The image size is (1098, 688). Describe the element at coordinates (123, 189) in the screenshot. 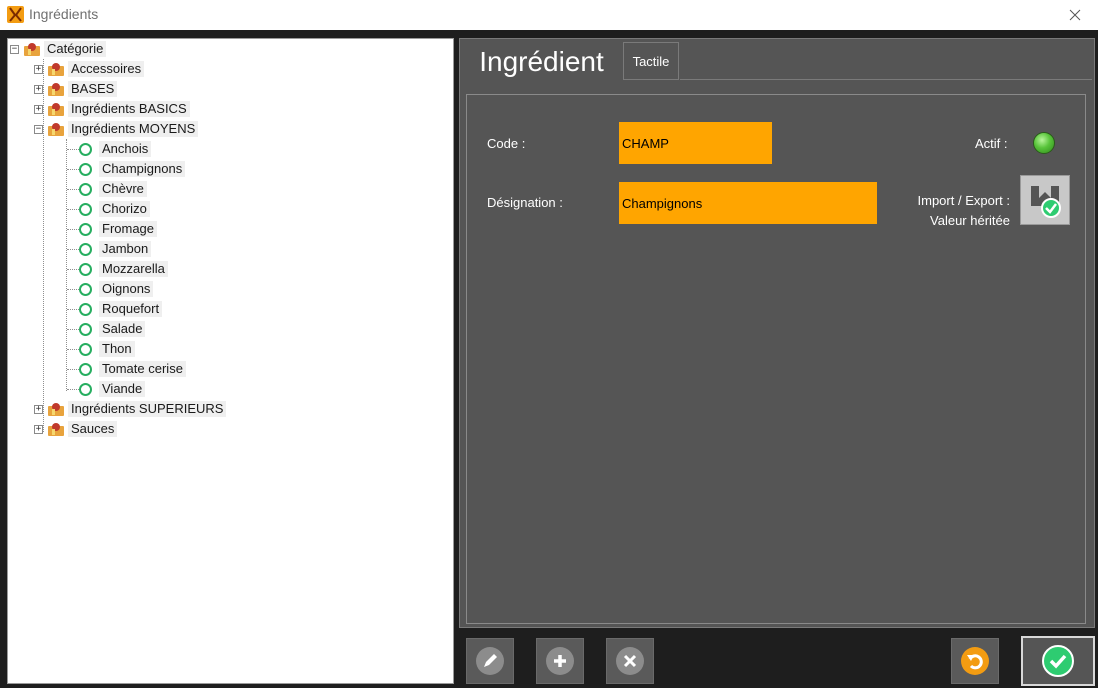

I see `tree-item-label: Chèvre` at that location.